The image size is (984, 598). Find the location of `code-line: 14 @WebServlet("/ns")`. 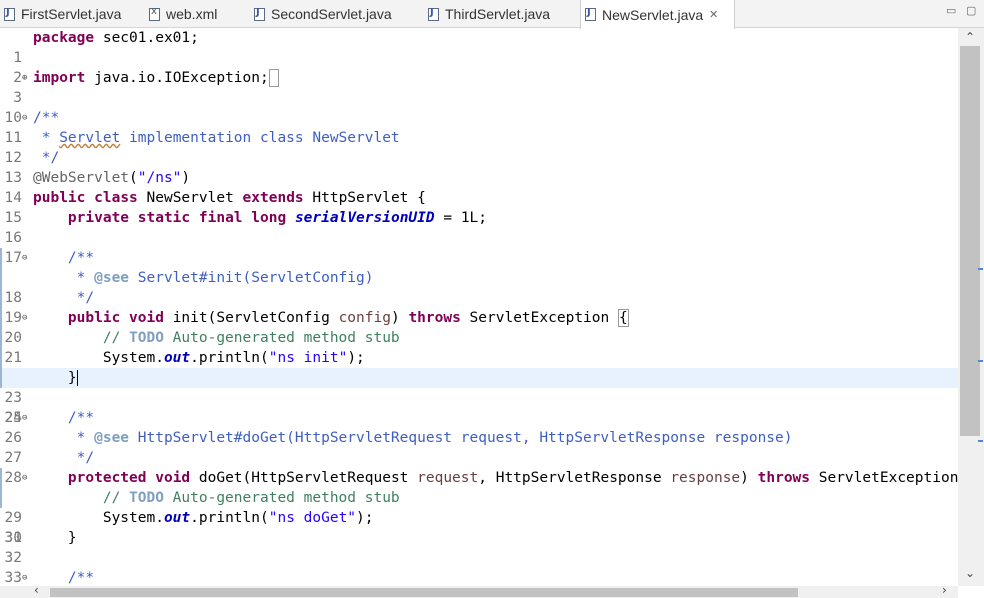

code-line: 14 @WebServlet("/ns") is located at coordinates (97, 188).